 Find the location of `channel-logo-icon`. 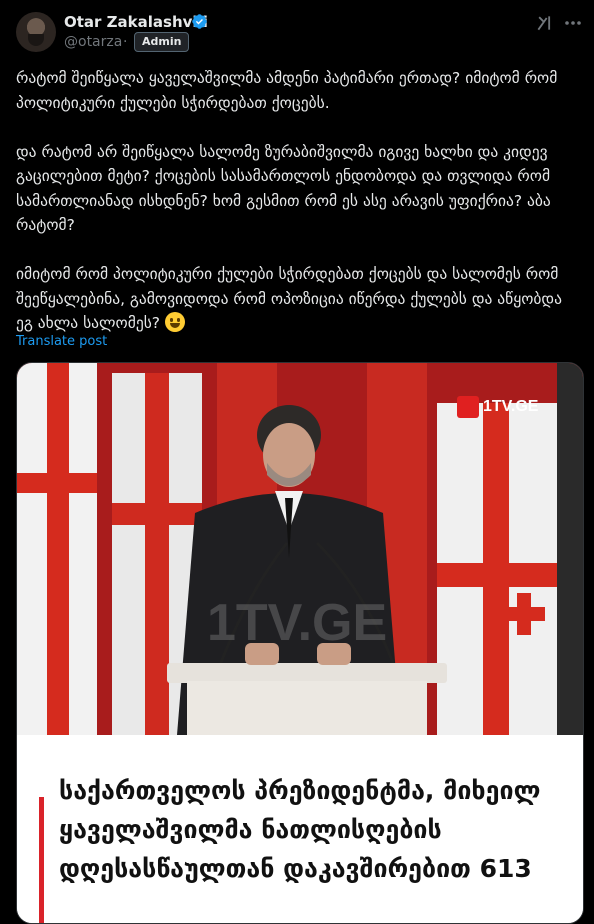

channel-logo-icon is located at coordinates (468, 407).